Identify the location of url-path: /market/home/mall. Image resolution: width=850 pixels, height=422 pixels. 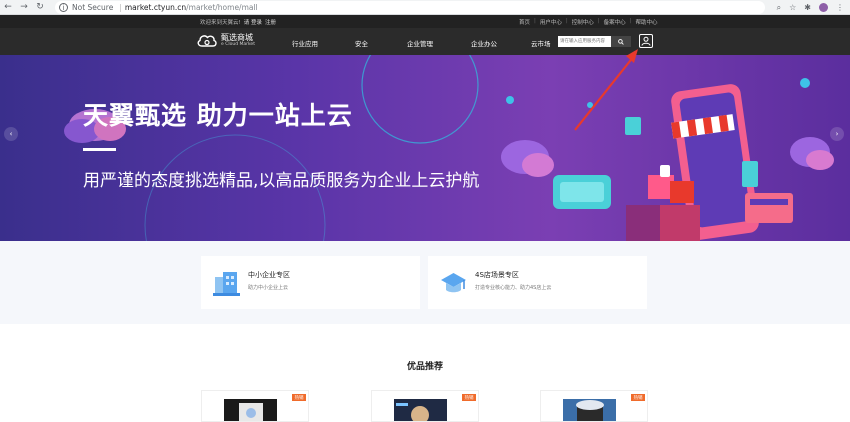
(222, 7).